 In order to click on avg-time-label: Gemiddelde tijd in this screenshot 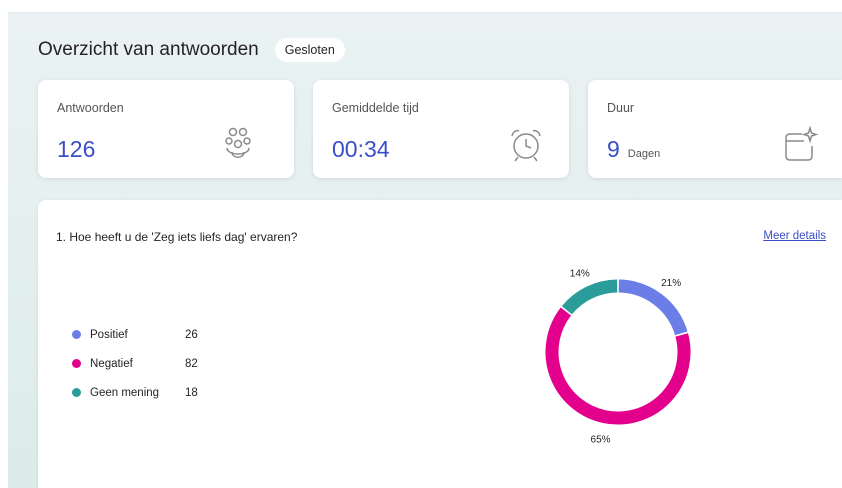, I will do `click(375, 108)`.